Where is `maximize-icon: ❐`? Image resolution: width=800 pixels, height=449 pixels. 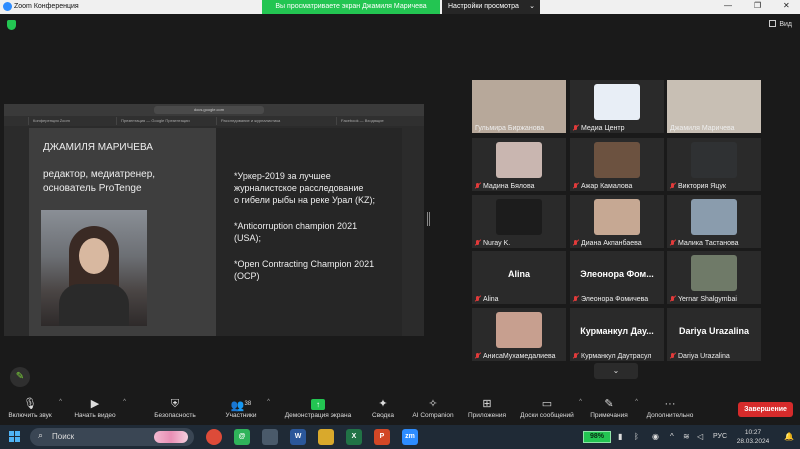
maximize-icon: ❐ is located at coordinates (757, 5).